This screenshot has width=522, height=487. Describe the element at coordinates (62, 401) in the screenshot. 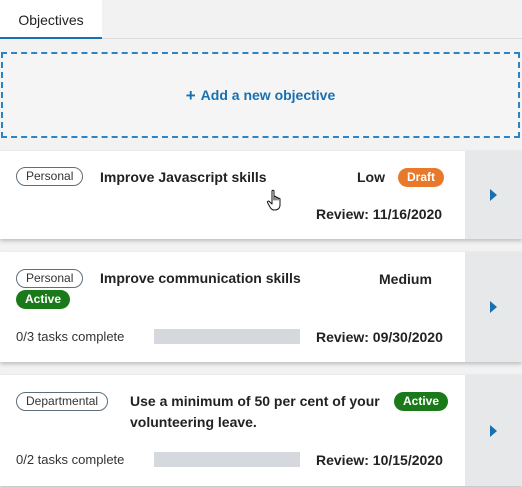

I see `category-tag: Departmental` at that location.